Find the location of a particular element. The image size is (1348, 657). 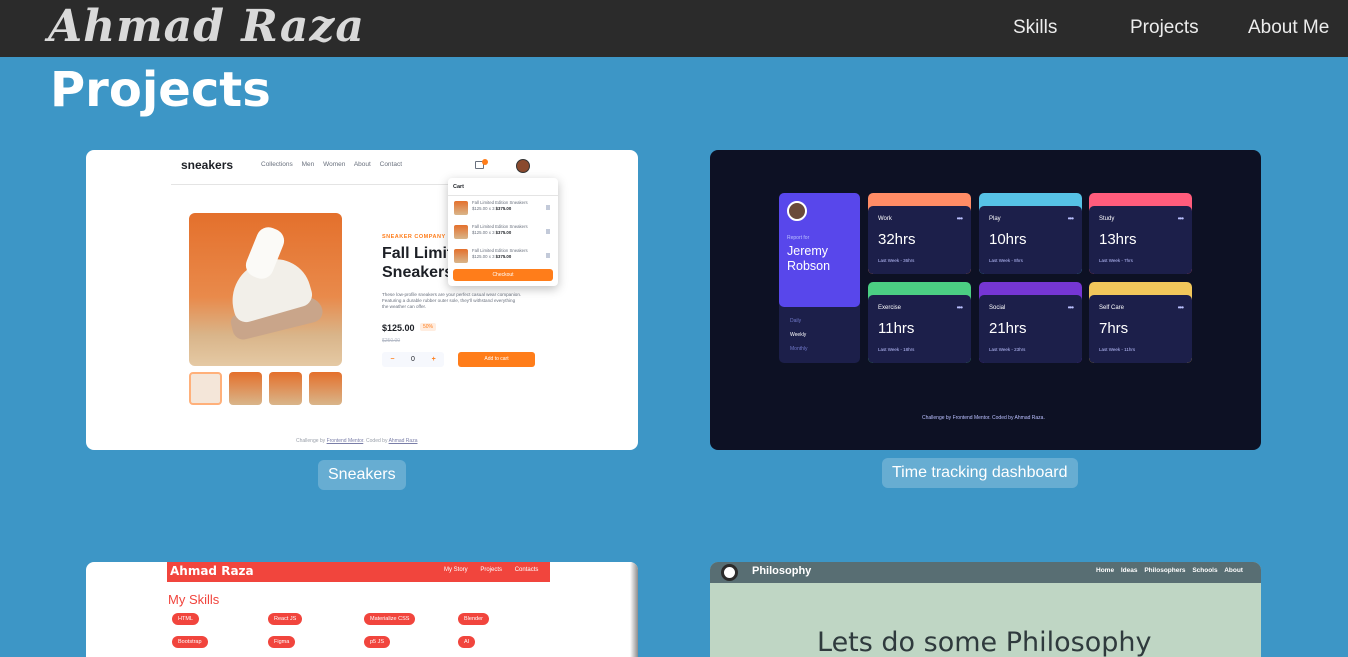

activity-card-social: Social ••• 21hrs Last Week - 23hrs is located at coordinates (1030, 322).